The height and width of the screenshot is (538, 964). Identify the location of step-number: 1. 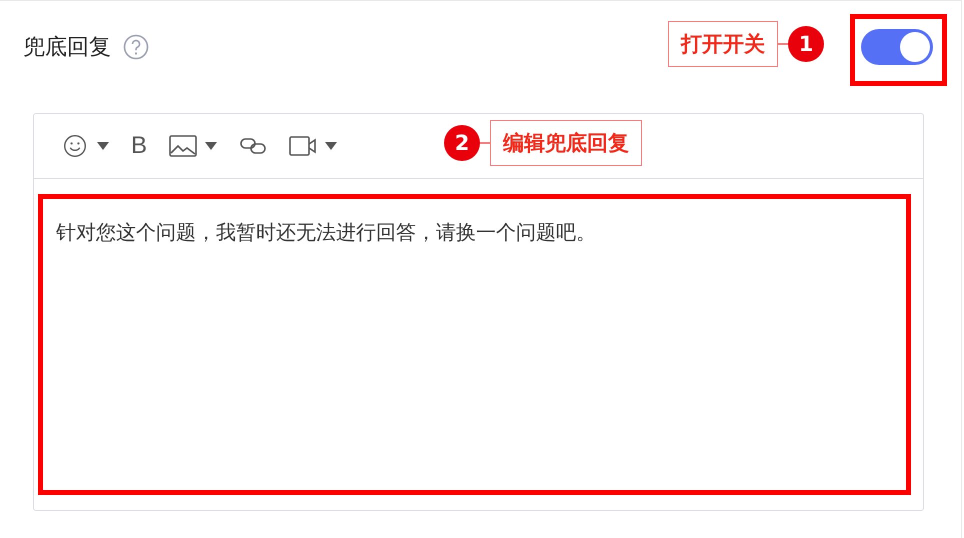
(806, 44).